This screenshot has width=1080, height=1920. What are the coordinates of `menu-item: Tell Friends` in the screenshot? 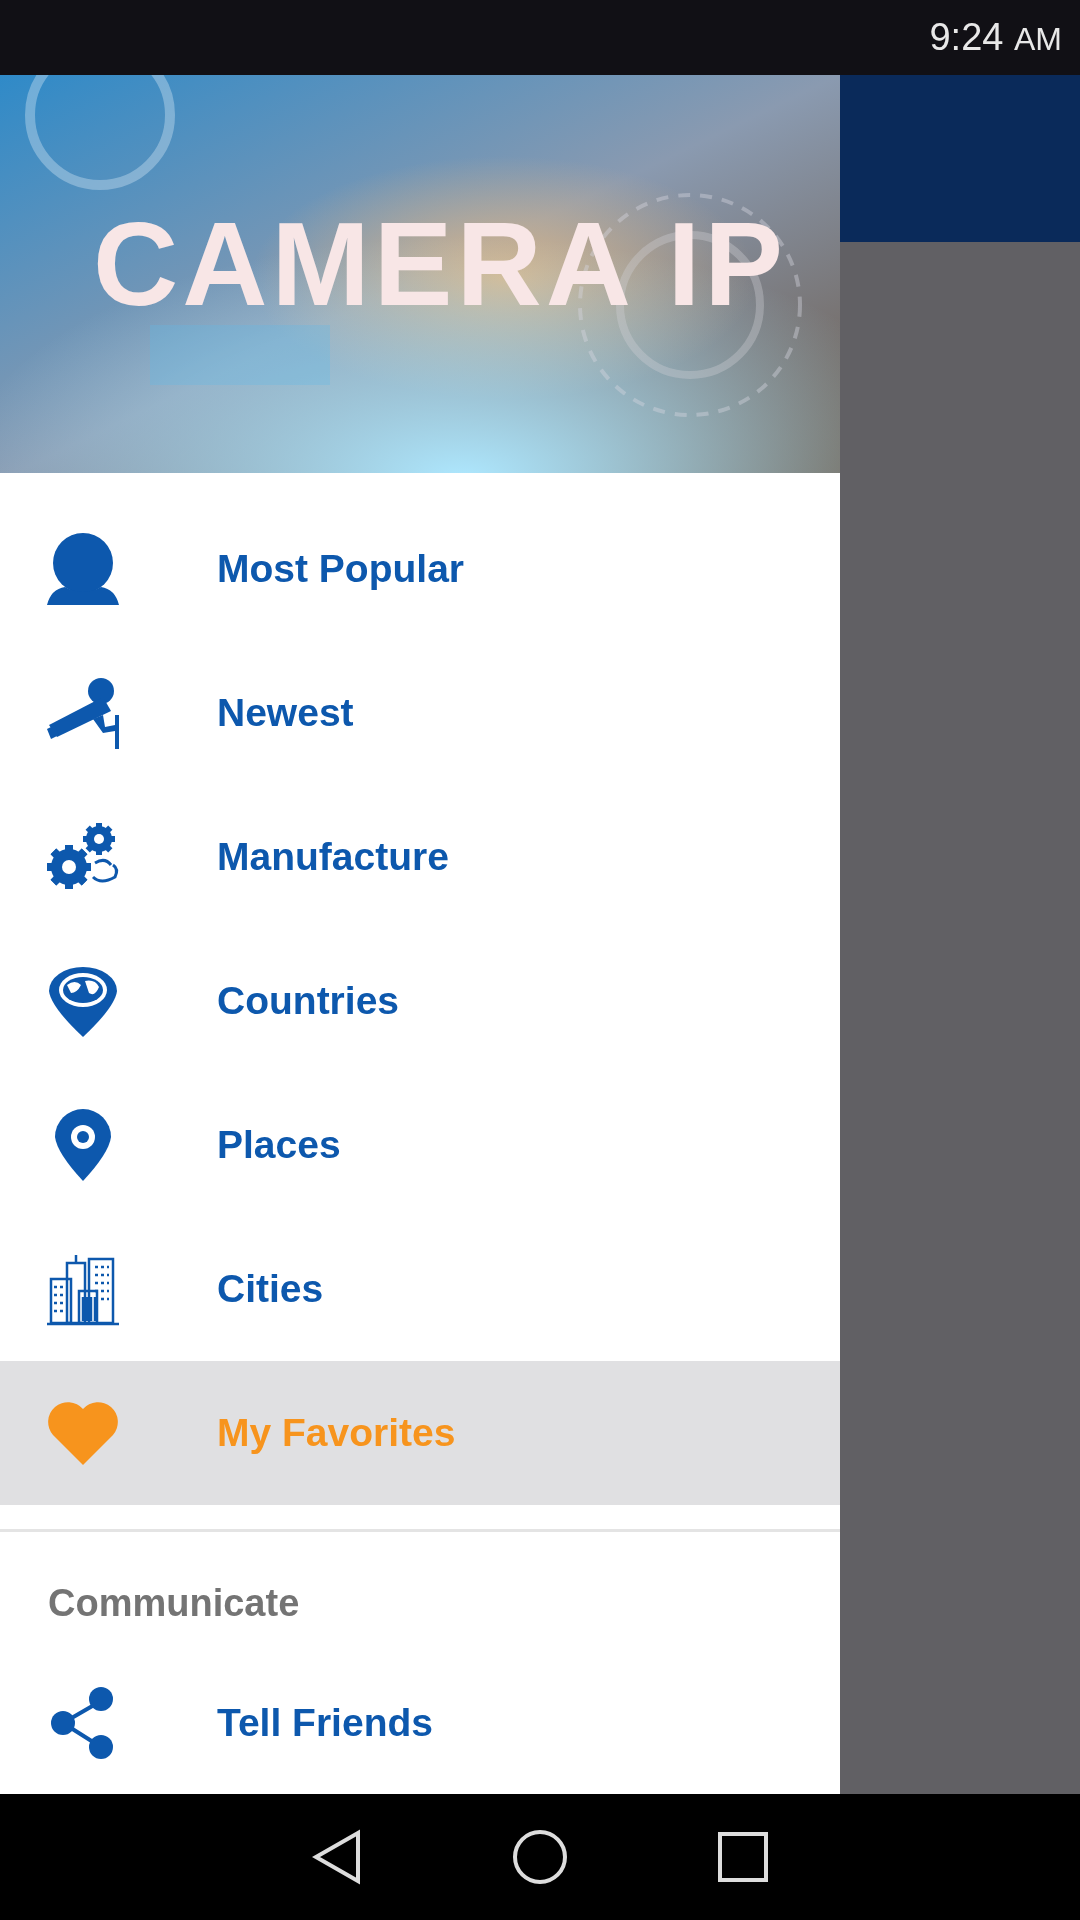 It's located at (420, 1723).